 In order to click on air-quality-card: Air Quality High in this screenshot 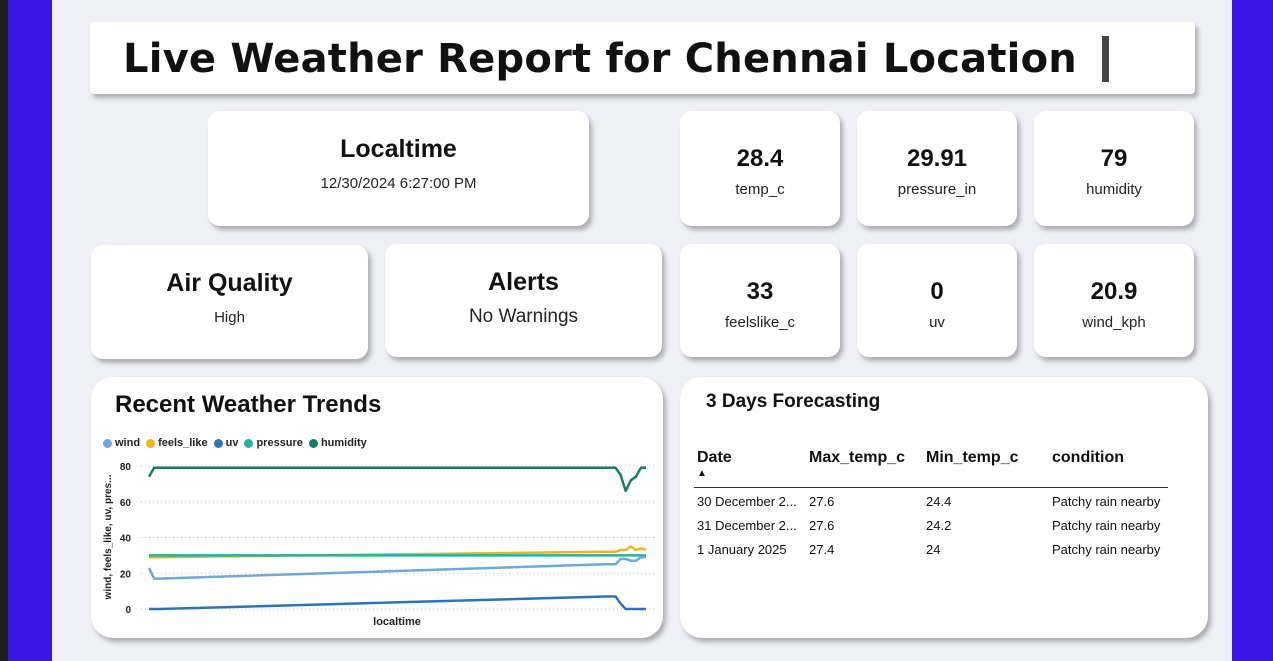, I will do `click(229, 302)`.